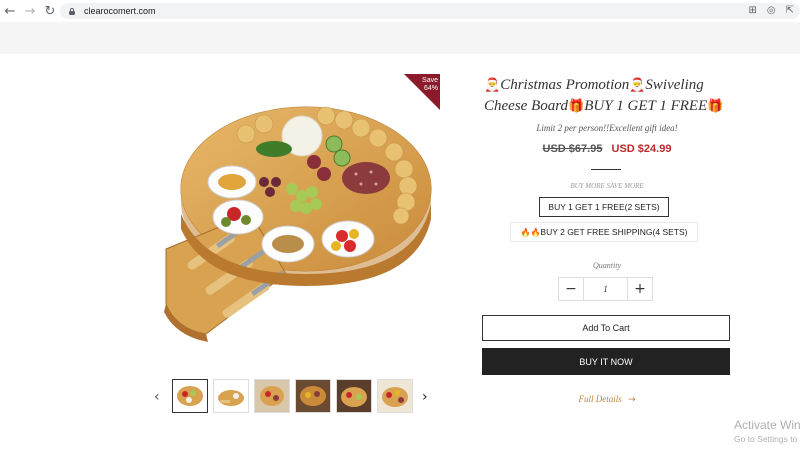  What do you see at coordinates (640, 289) in the screenshot?
I see `plus-icon: +` at bounding box center [640, 289].